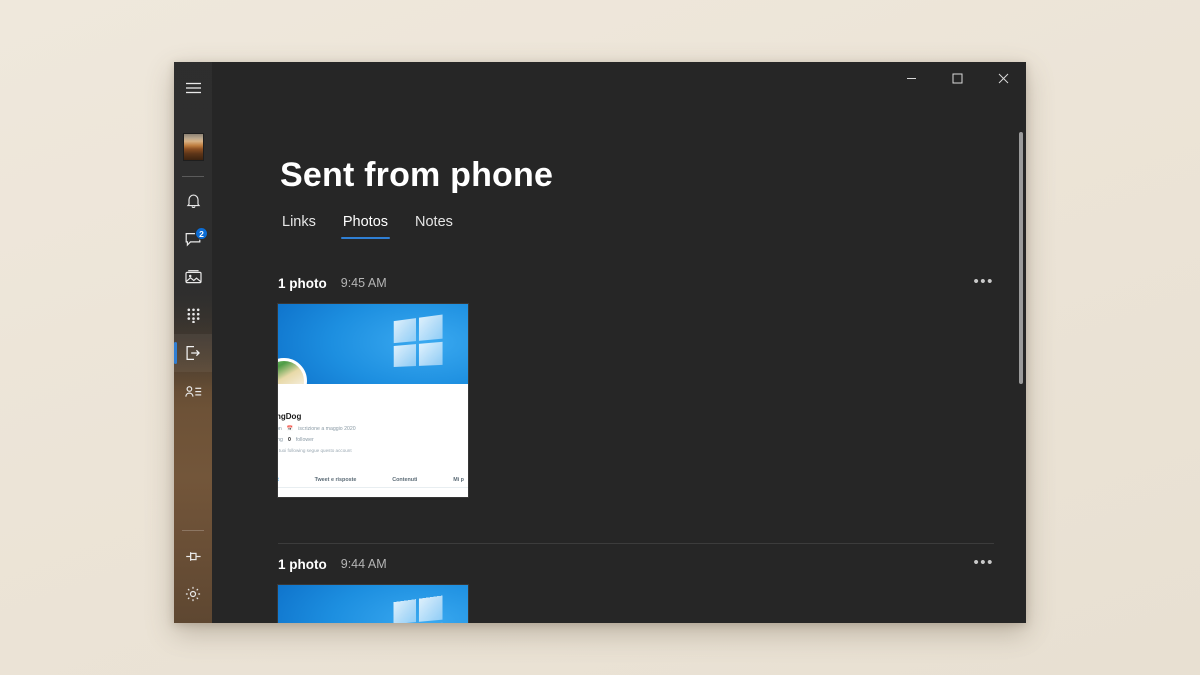 This screenshot has height=675, width=1200. What do you see at coordinates (911, 78) in the screenshot?
I see `minimize-button` at bounding box center [911, 78].